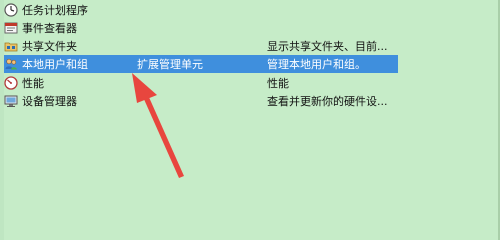 The image size is (500, 240). What do you see at coordinates (11, 46) in the screenshot?
I see `shared-folder-icon` at bounding box center [11, 46].